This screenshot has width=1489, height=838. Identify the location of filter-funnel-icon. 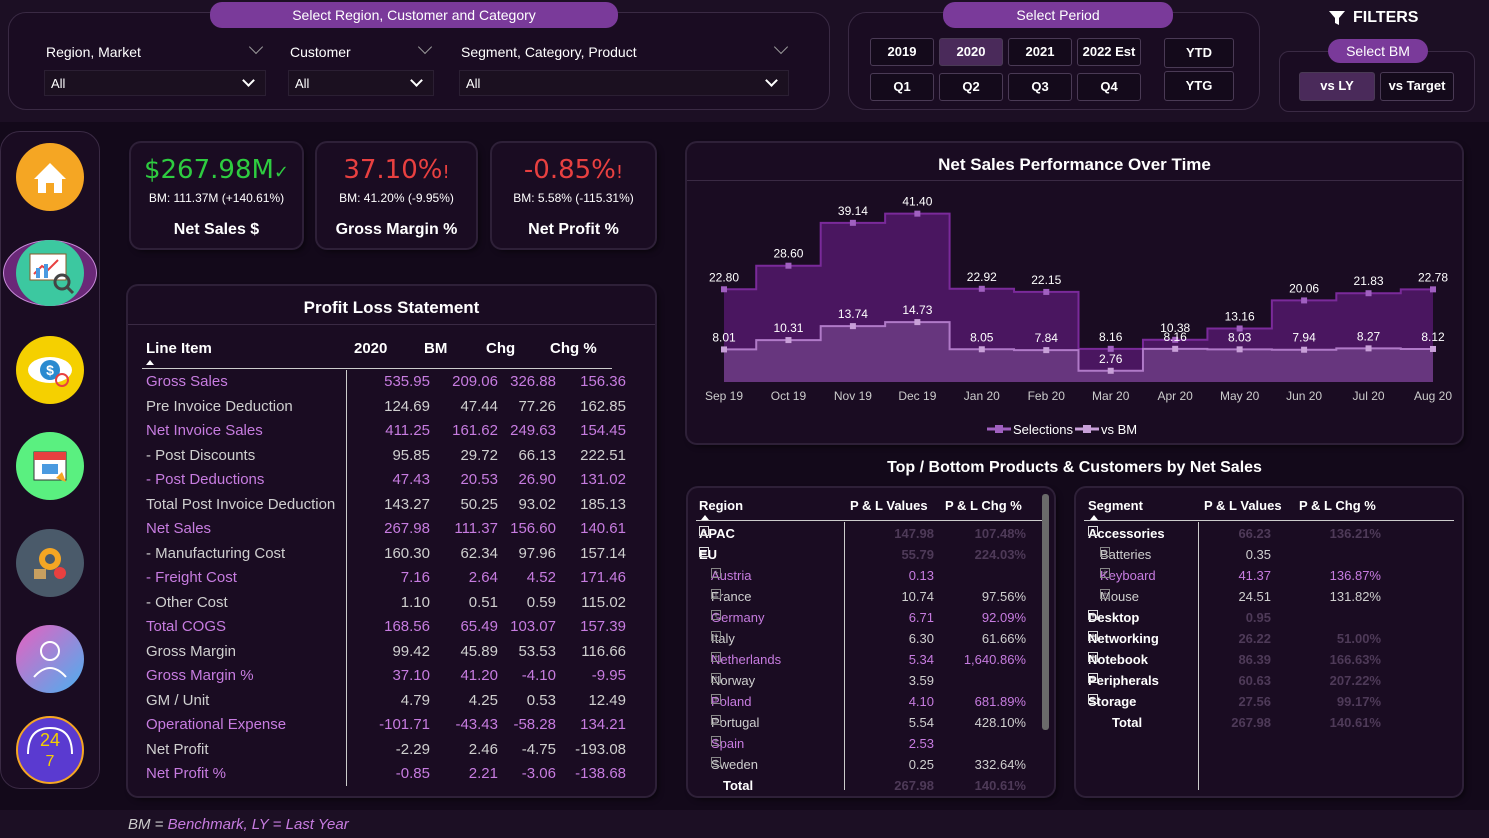
(1337, 18).